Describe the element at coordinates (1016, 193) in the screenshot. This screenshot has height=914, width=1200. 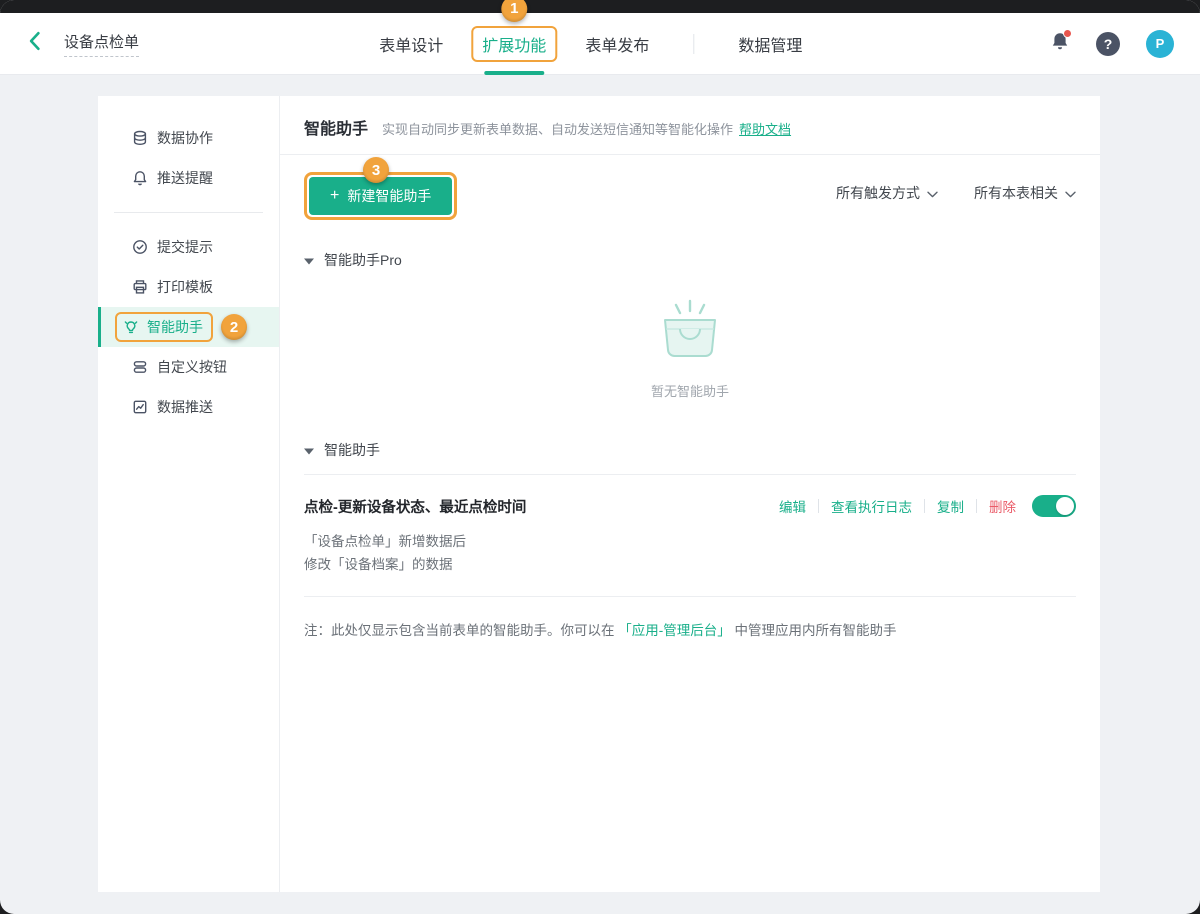
I see `table-relation-filter-label: 所有本表相关` at that location.